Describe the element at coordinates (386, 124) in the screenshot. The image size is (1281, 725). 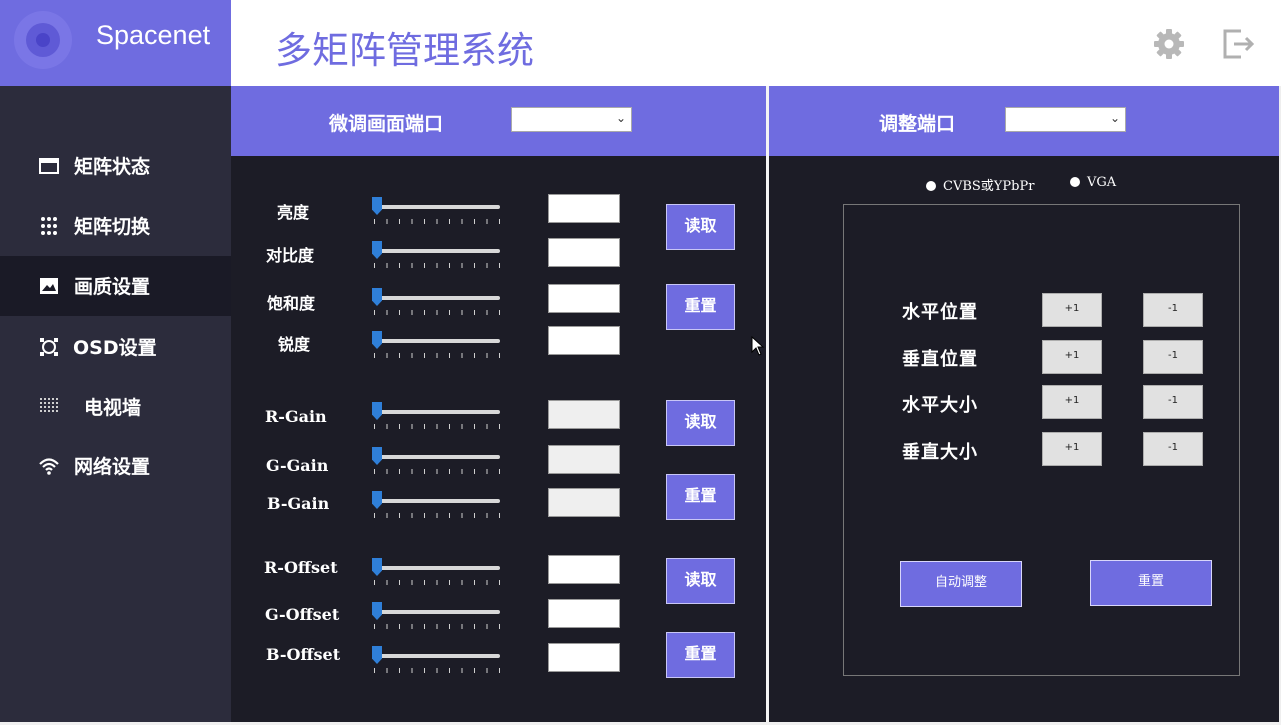
I see `fine-tune-port-label: 微调画面端口` at that location.